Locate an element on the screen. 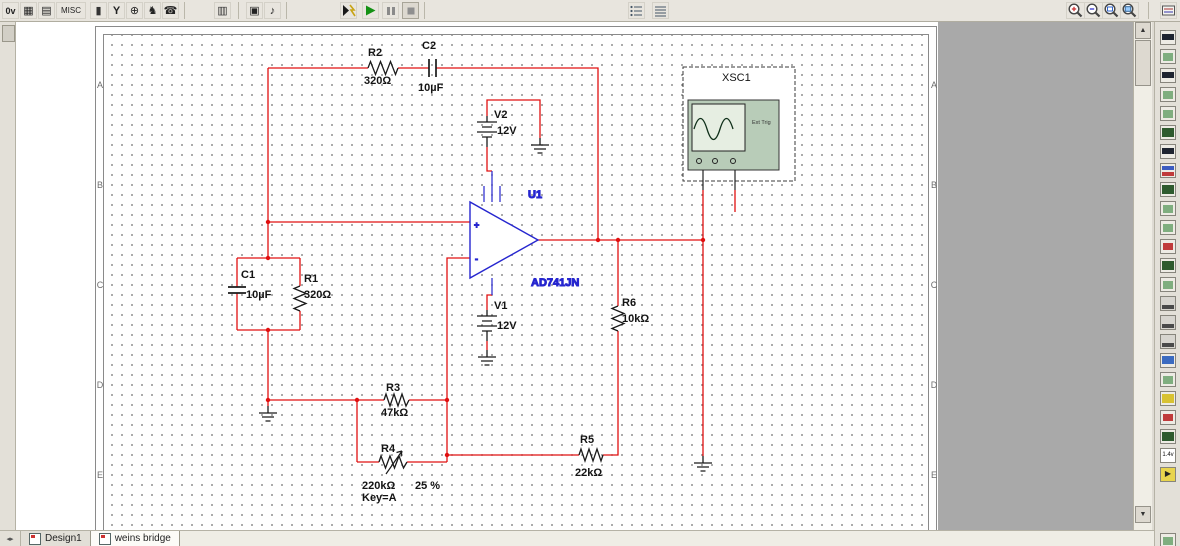  instrument-logic-analyzer-icon is located at coordinates (1168, 208).